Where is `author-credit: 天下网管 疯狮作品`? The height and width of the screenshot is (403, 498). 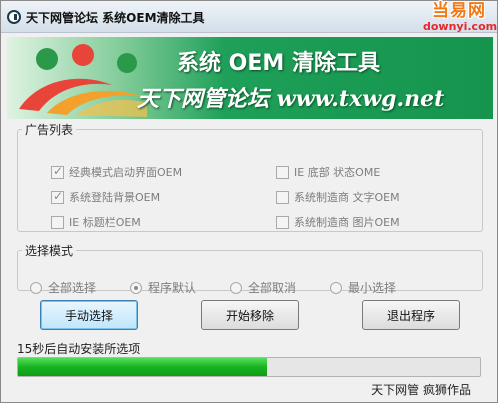 author-credit: 天下网管 疯狮作品 is located at coordinates (421, 390).